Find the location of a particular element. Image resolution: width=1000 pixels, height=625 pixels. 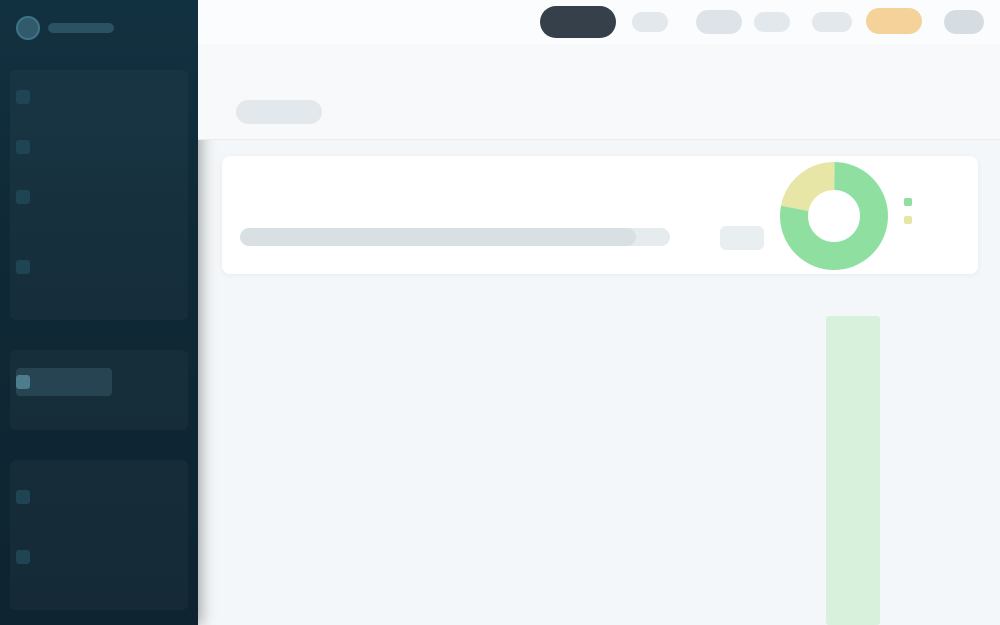

logo-icon is located at coordinates (28, 28).